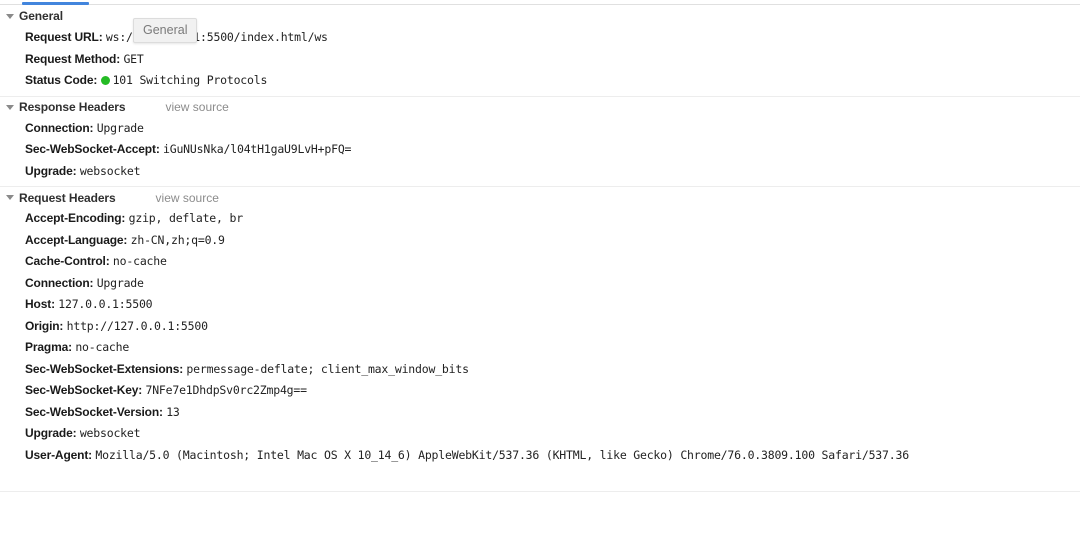 This screenshot has width=1080, height=558. What do you see at coordinates (540, 413) in the screenshot?
I see `header-row: Sec-WebSocket-Version: 13` at bounding box center [540, 413].